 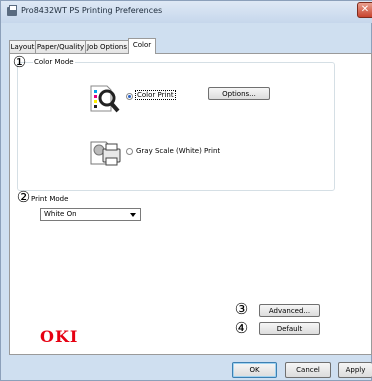 What do you see at coordinates (364, 10) in the screenshot?
I see `close-button: ✕` at bounding box center [364, 10].